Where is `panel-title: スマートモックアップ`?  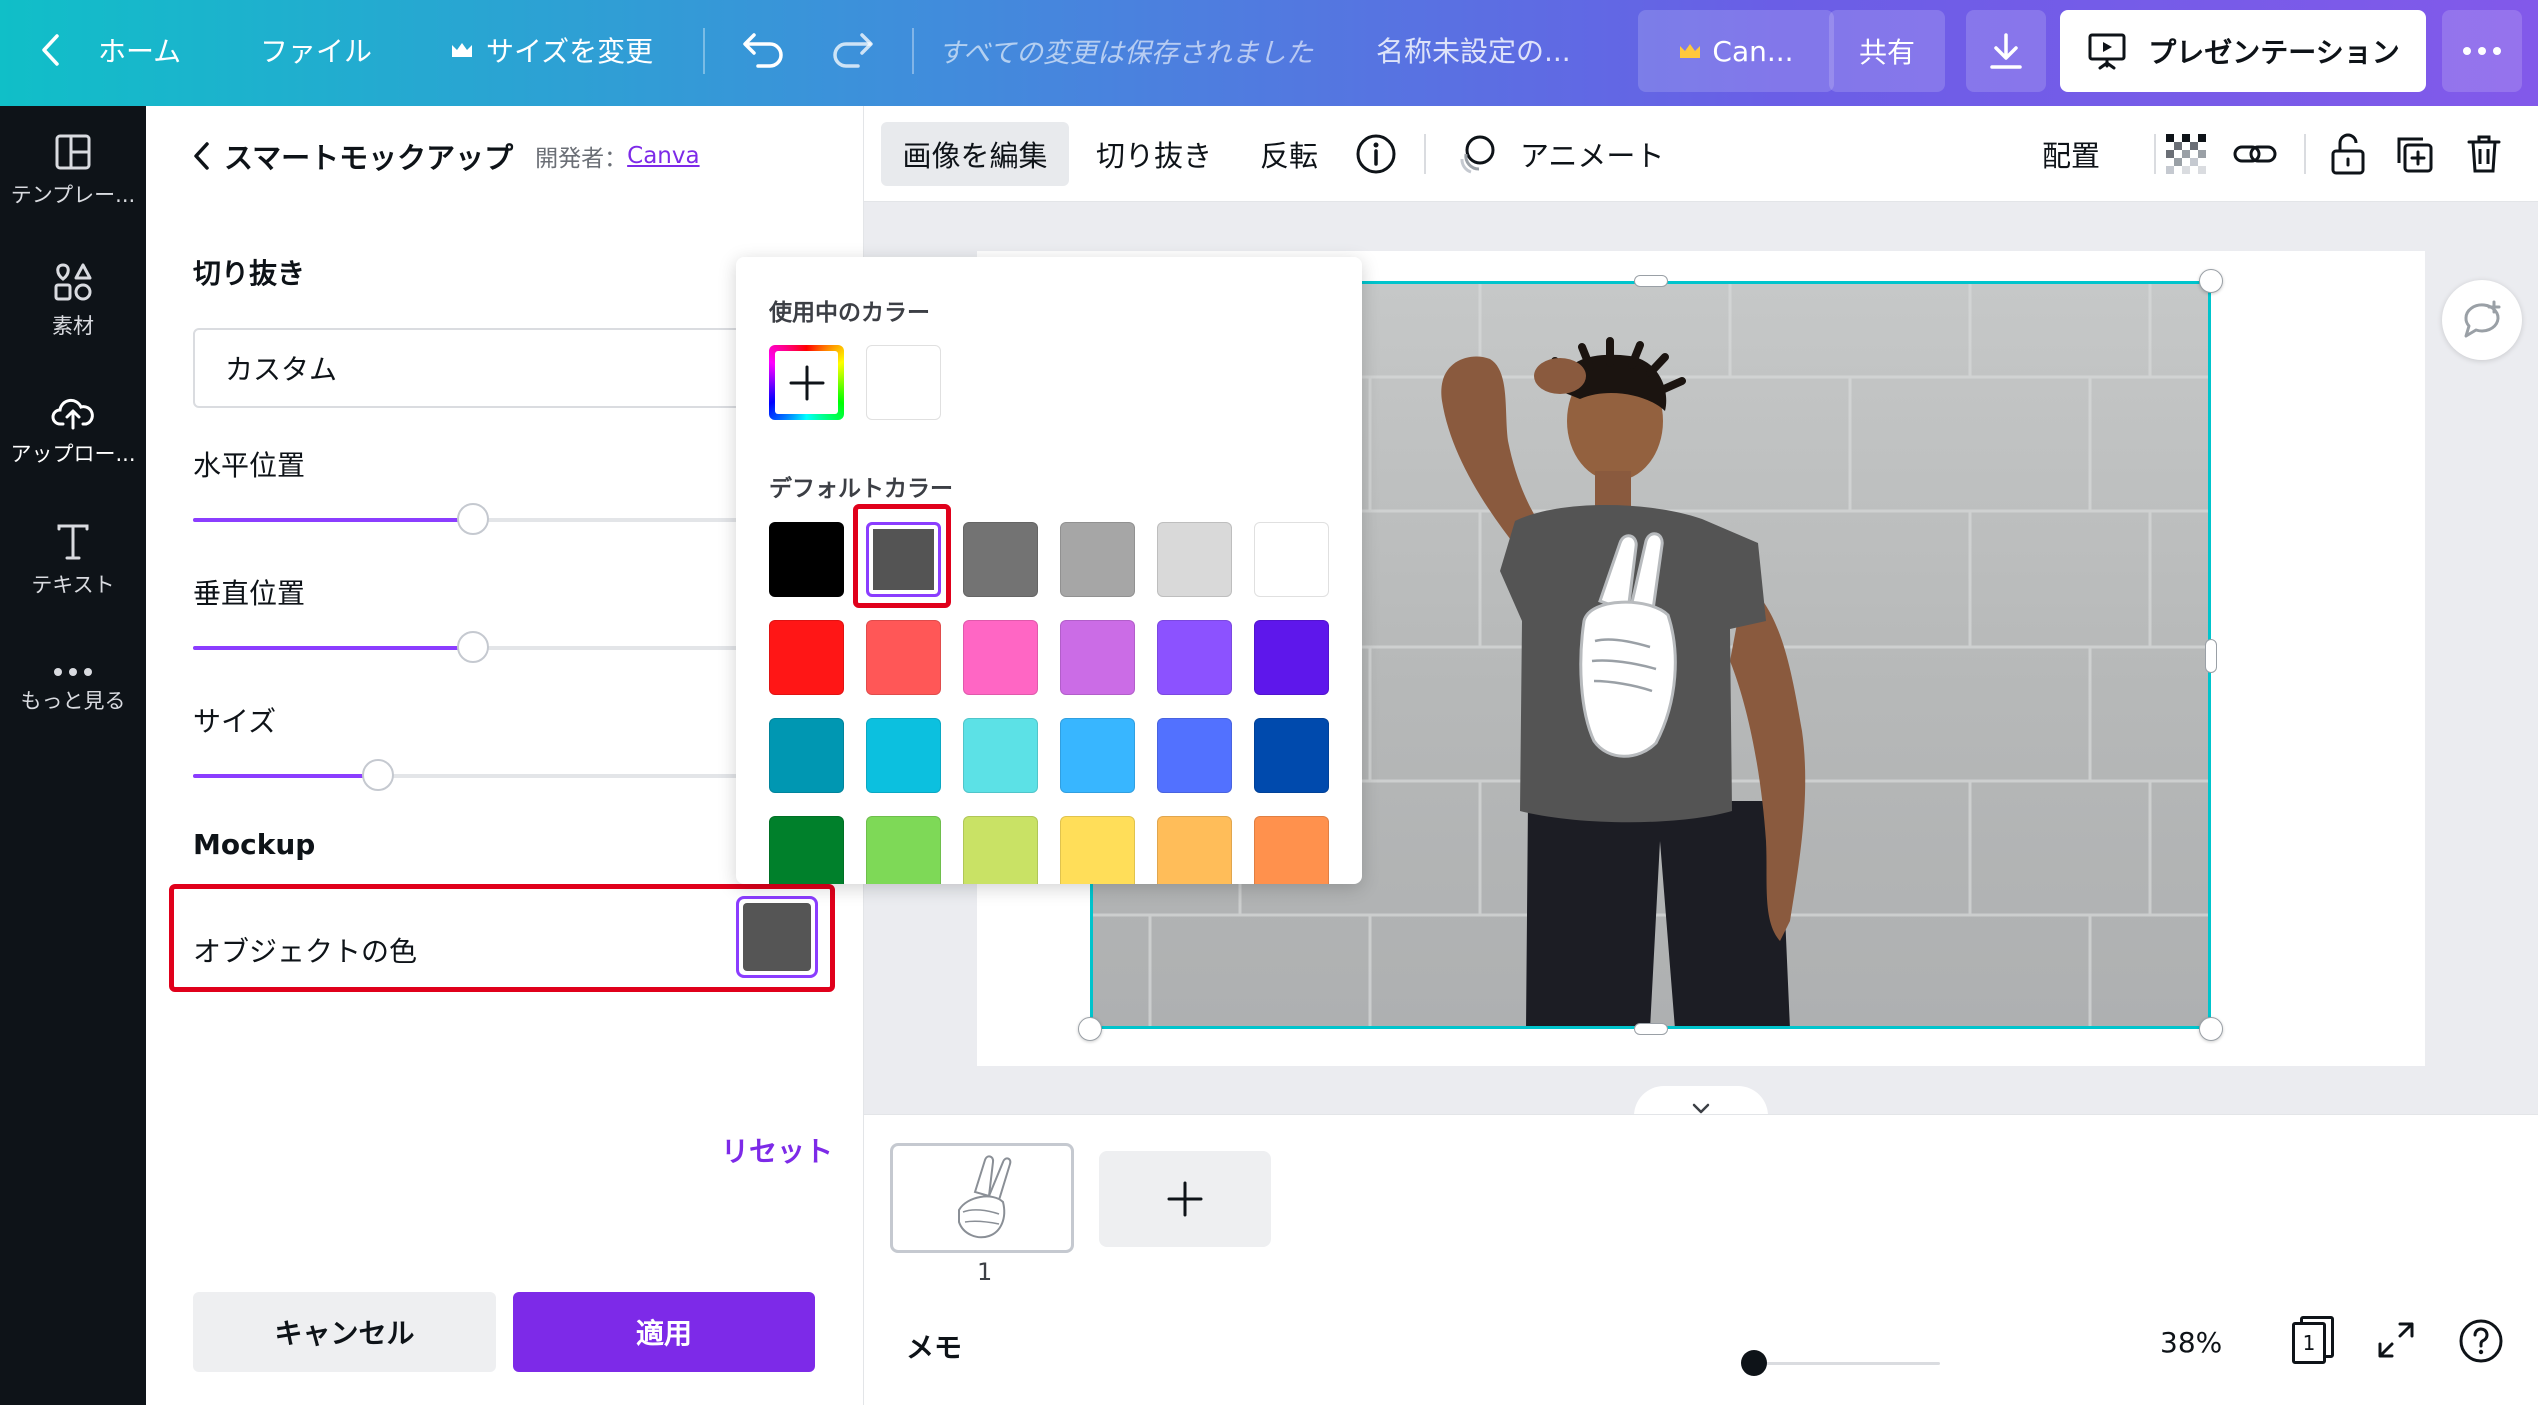
panel-title: スマートモックアップ is located at coordinates (369, 158).